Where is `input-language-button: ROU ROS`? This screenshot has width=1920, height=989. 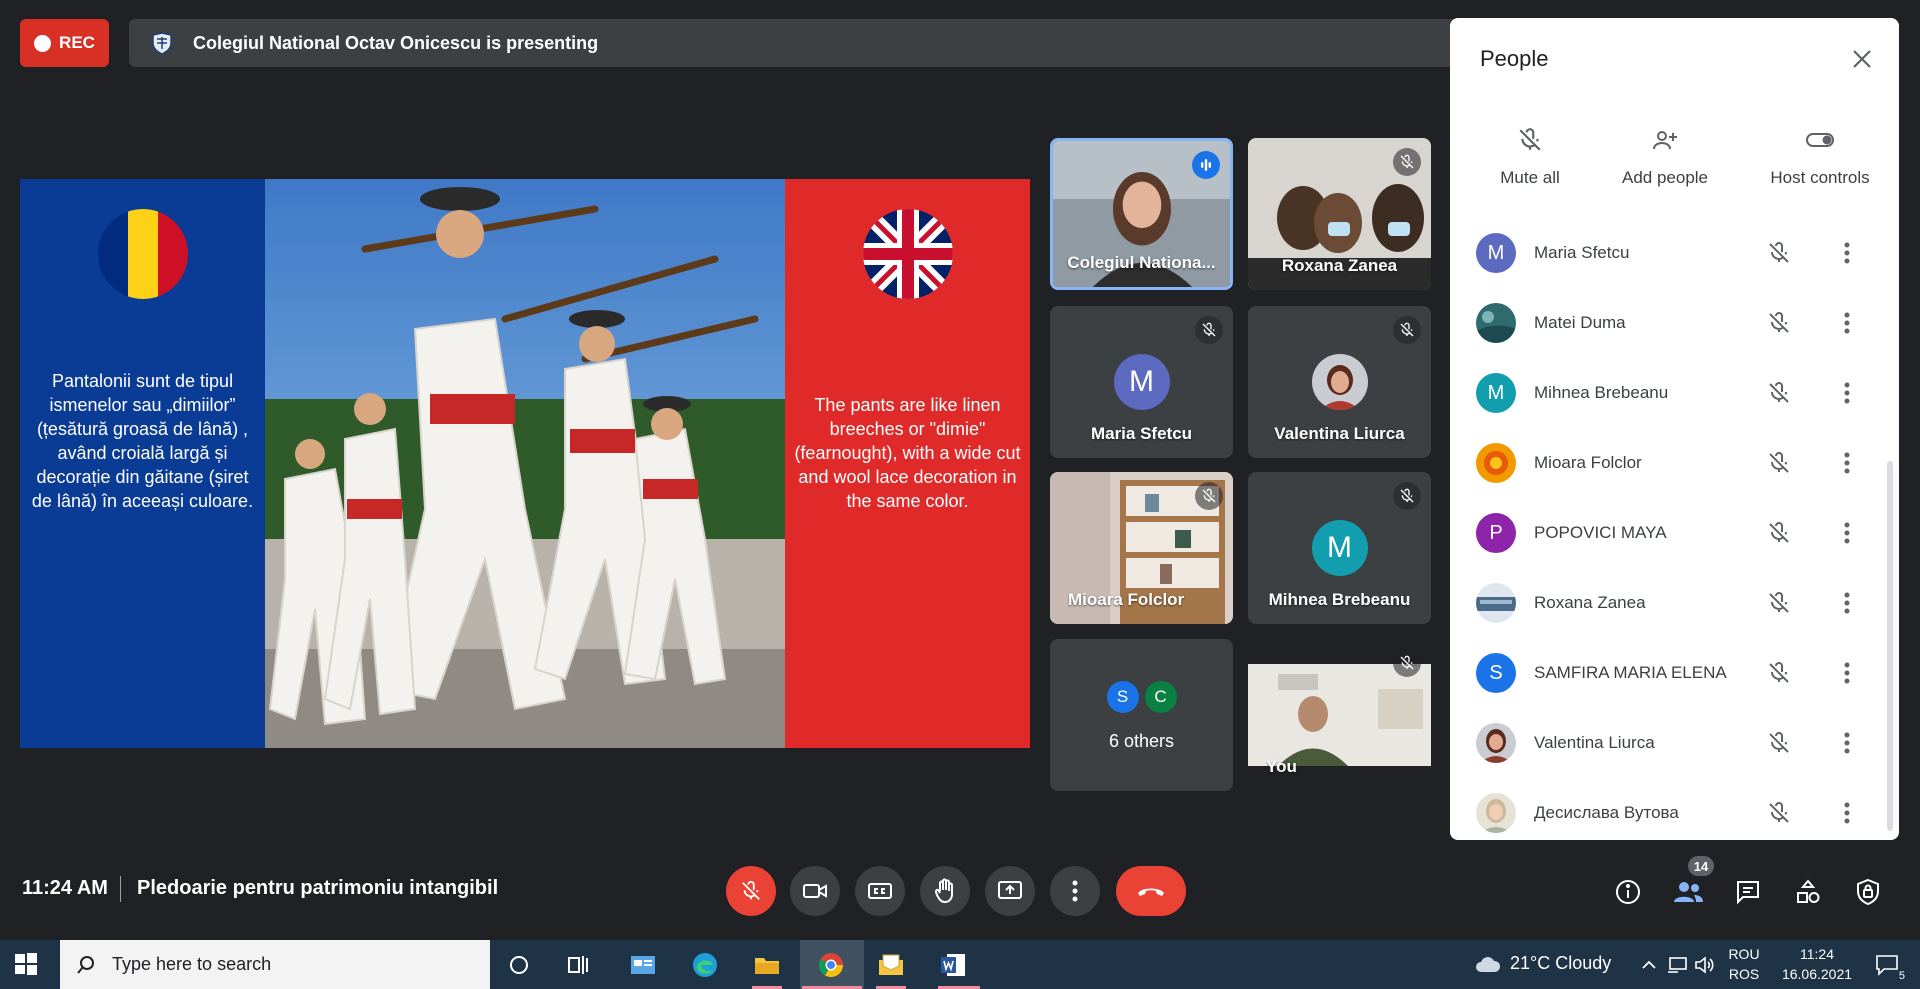
input-language-button: ROU ROS is located at coordinates (1744, 964).